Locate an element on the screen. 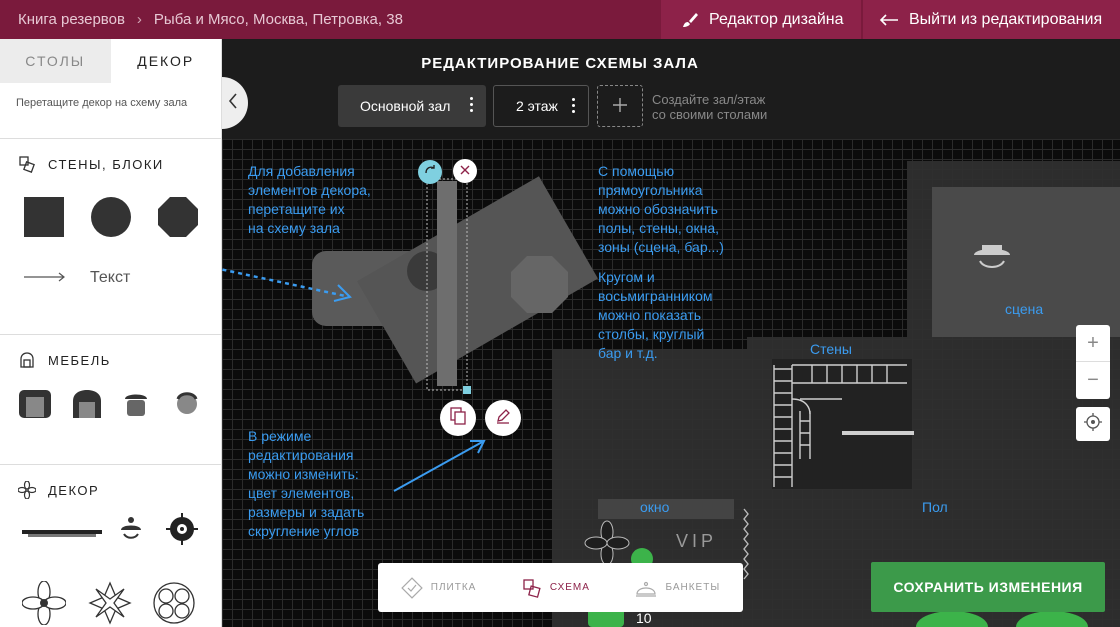  page-title: РЕДАКТИРОВАНИЕ СХЕМЫ ЗАЛА is located at coordinates (560, 63).